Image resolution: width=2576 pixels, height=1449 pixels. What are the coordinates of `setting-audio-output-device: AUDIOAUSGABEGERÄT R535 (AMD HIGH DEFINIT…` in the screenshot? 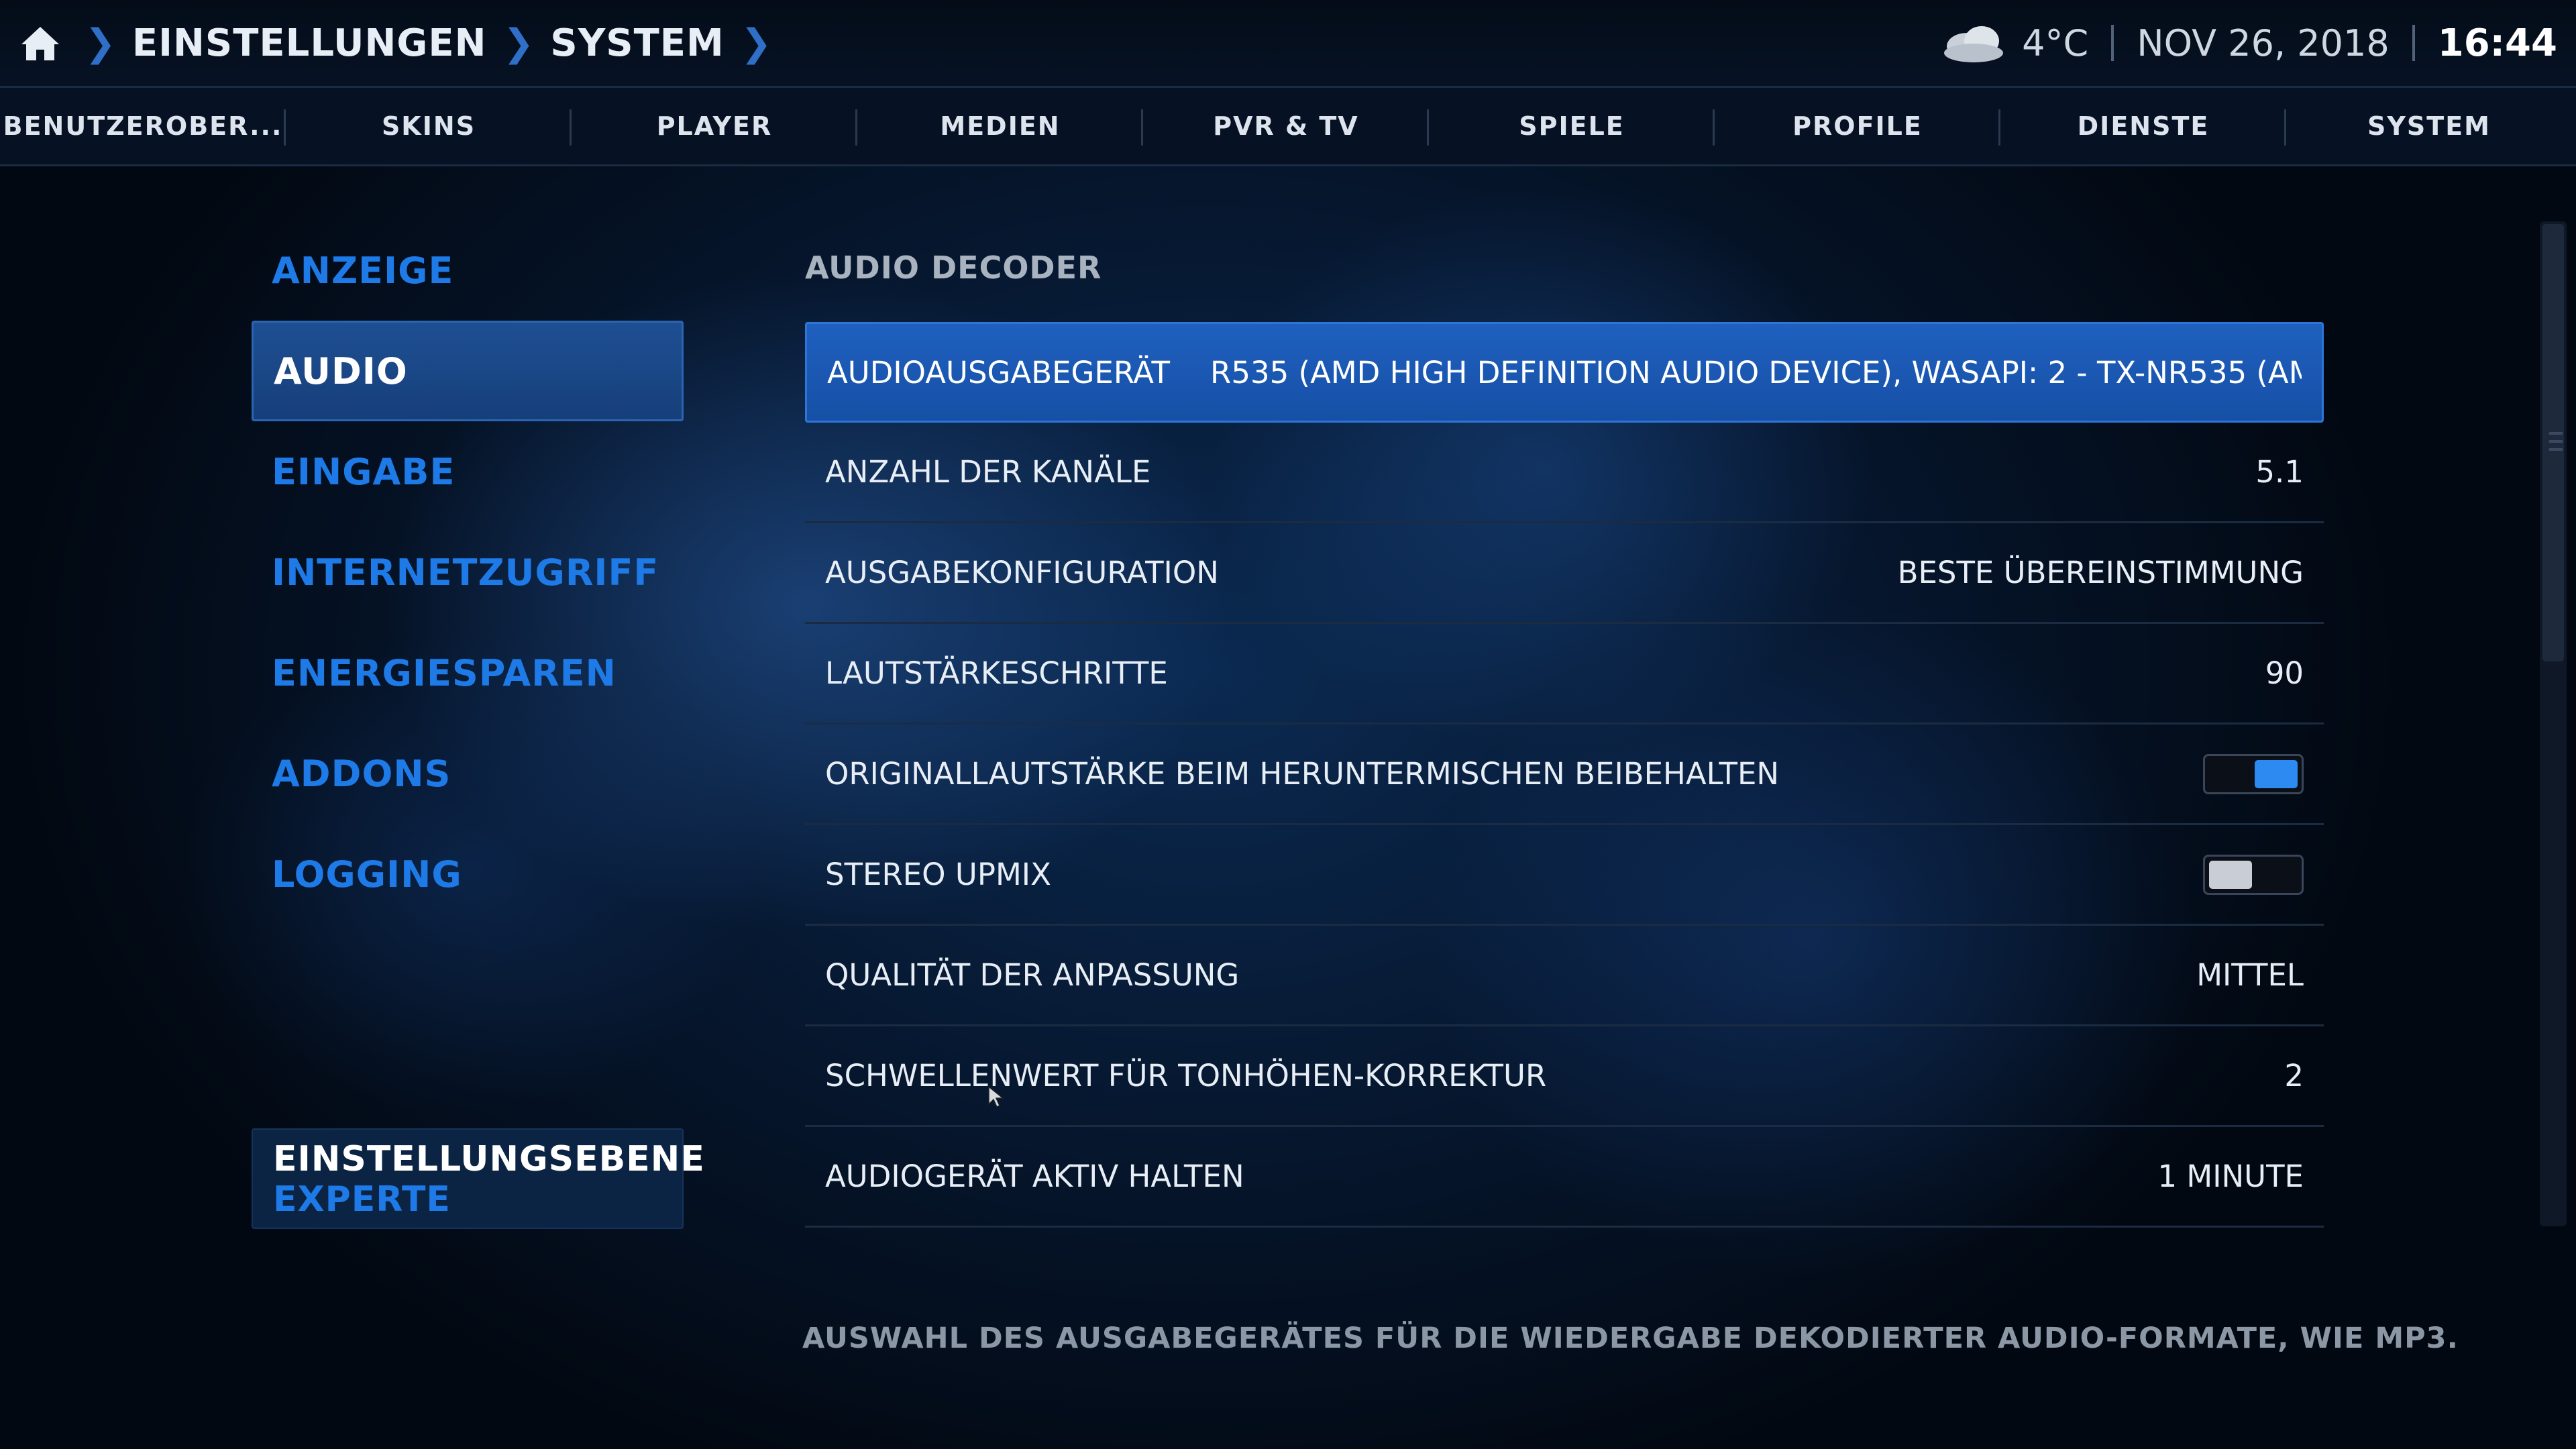 It's located at (1564, 372).